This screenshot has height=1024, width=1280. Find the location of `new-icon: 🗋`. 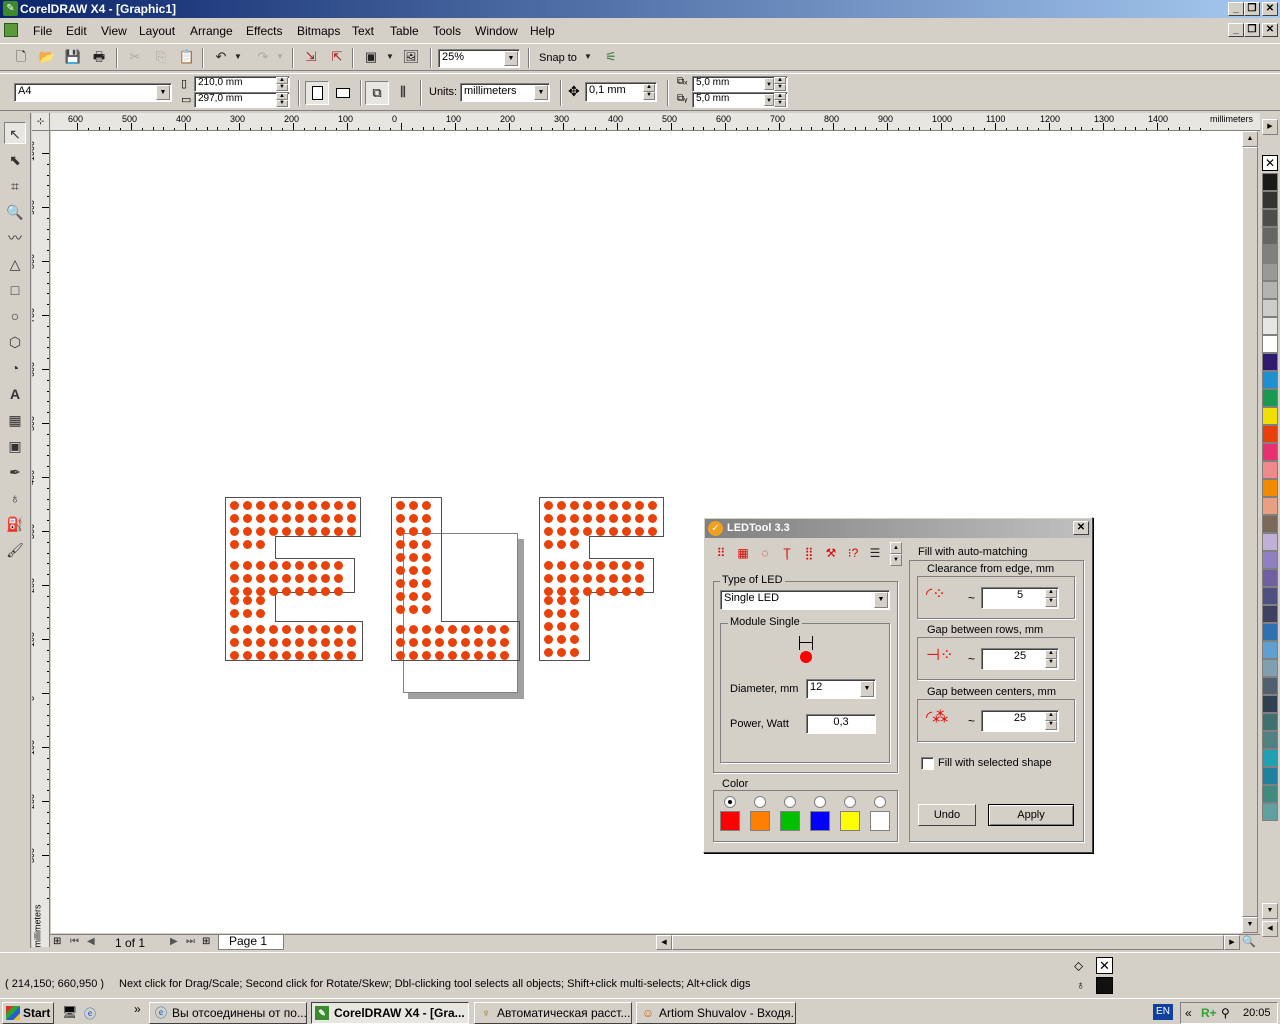

new-icon: 🗋 is located at coordinates (21, 57).